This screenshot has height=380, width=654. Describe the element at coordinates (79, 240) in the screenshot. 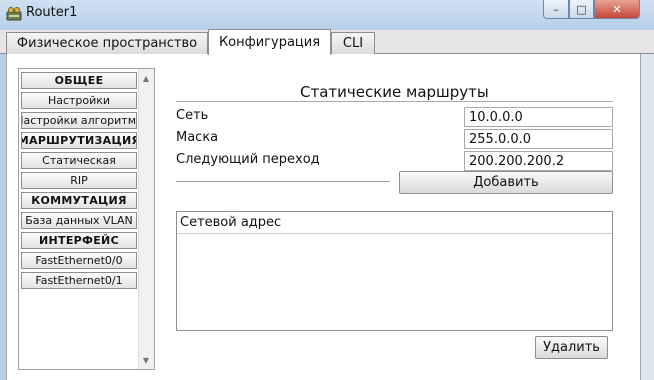

I see `sidebar-header-interface: ИНТЕРФЕЙС` at that location.